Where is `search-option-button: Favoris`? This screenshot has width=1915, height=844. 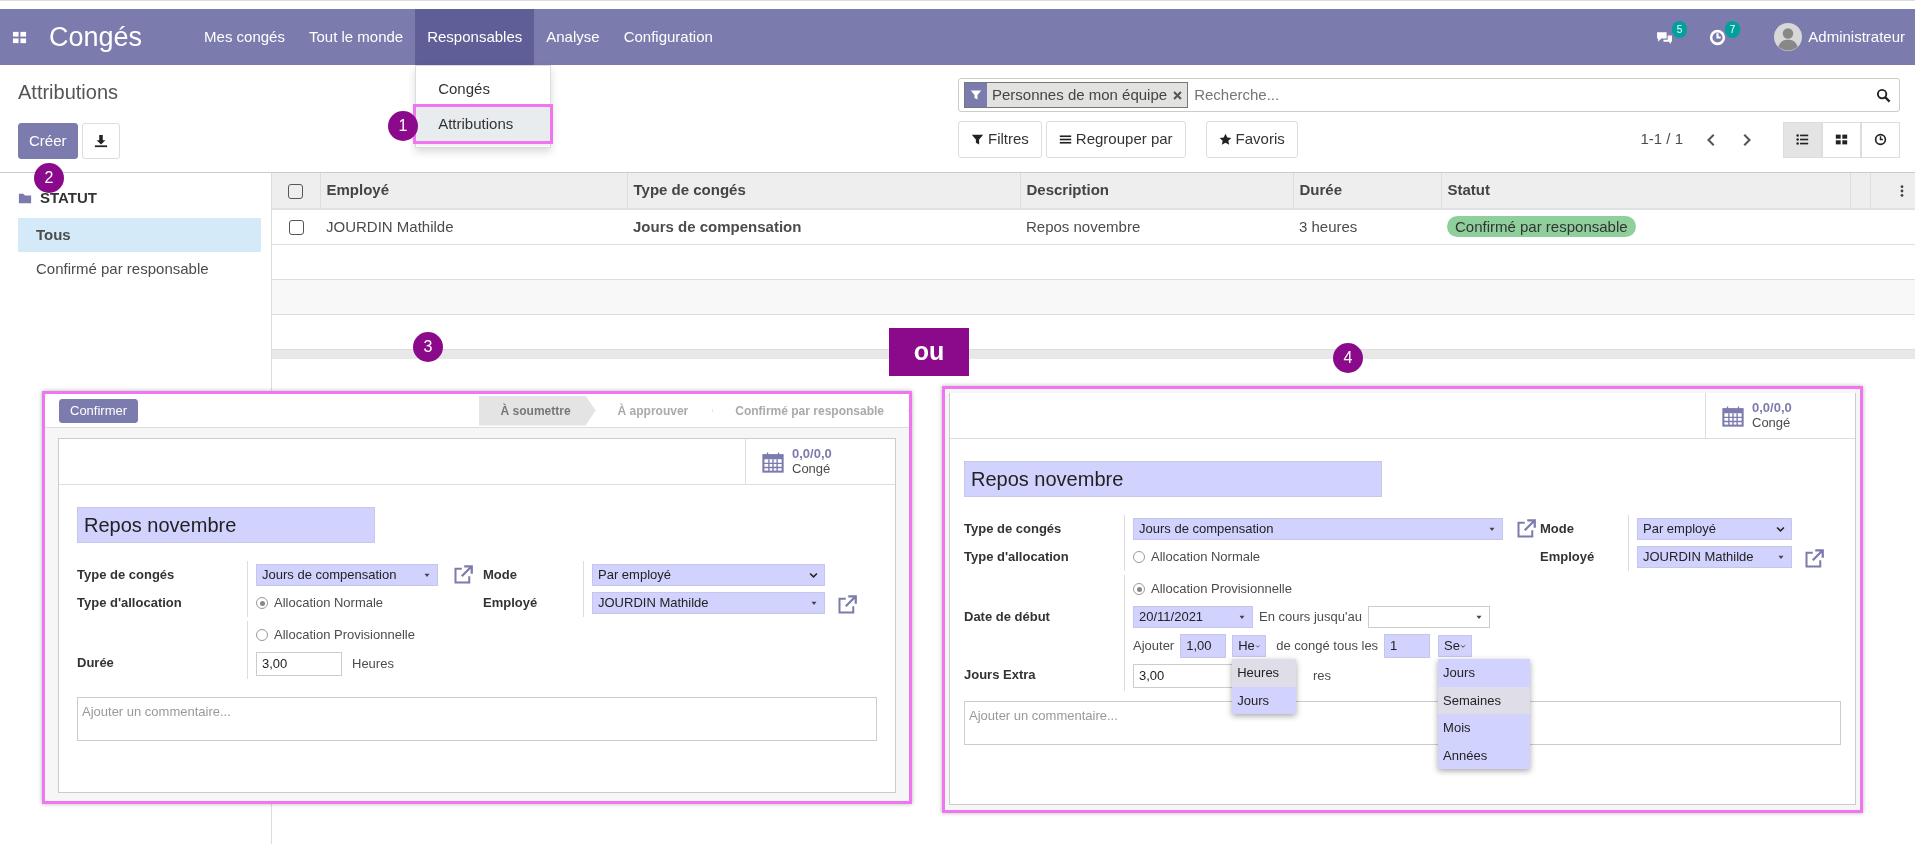 search-option-button: Favoris is located at coordinates (1251, 139).